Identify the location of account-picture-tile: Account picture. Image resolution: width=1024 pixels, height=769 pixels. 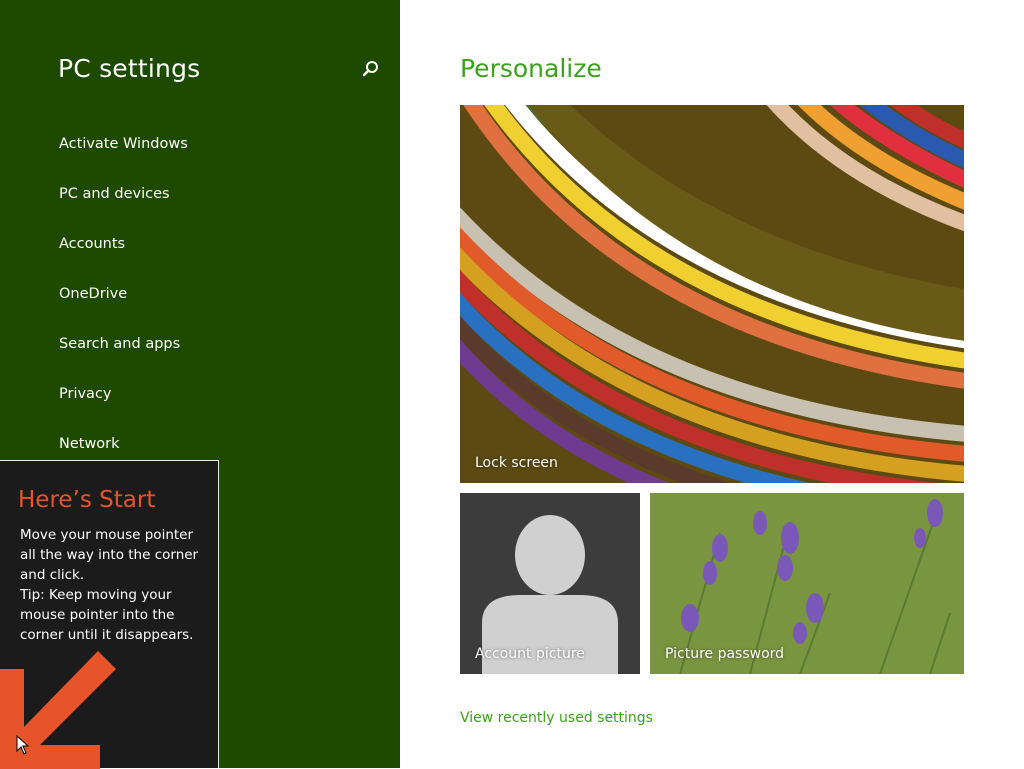
(550, 583).